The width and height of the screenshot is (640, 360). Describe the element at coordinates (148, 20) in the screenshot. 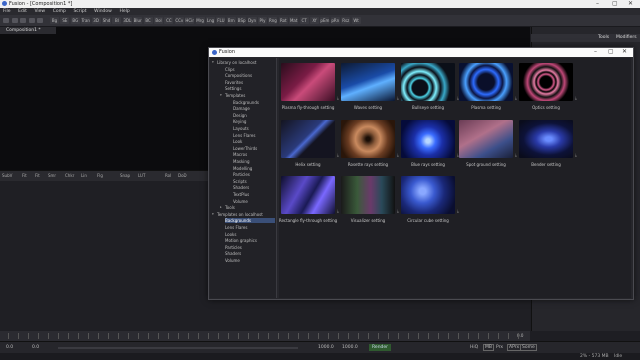

I see `tool-button: BC` at that location.